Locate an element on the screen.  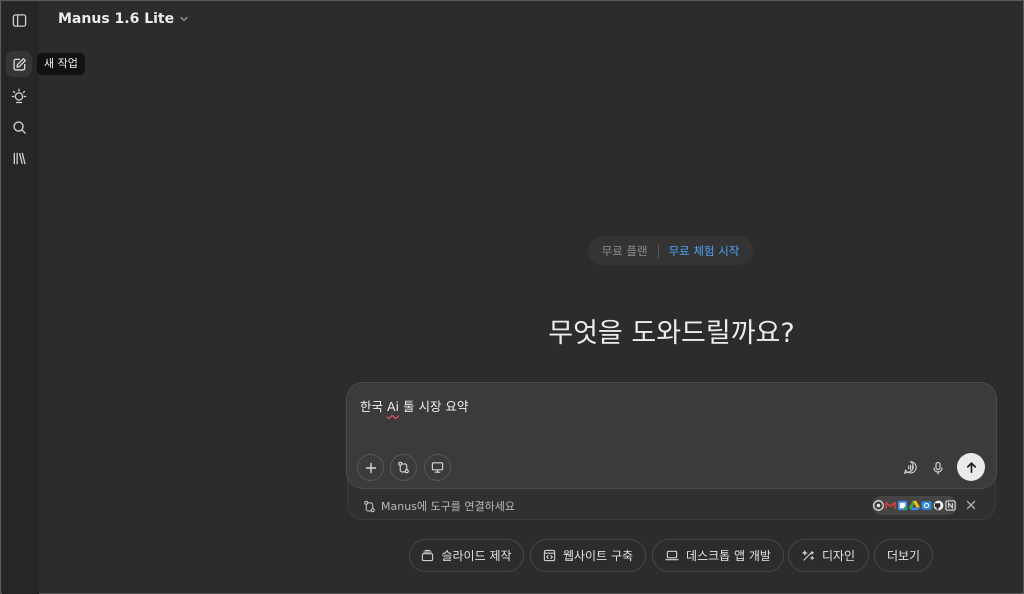
library-icon is located at coordinates (19, 158).